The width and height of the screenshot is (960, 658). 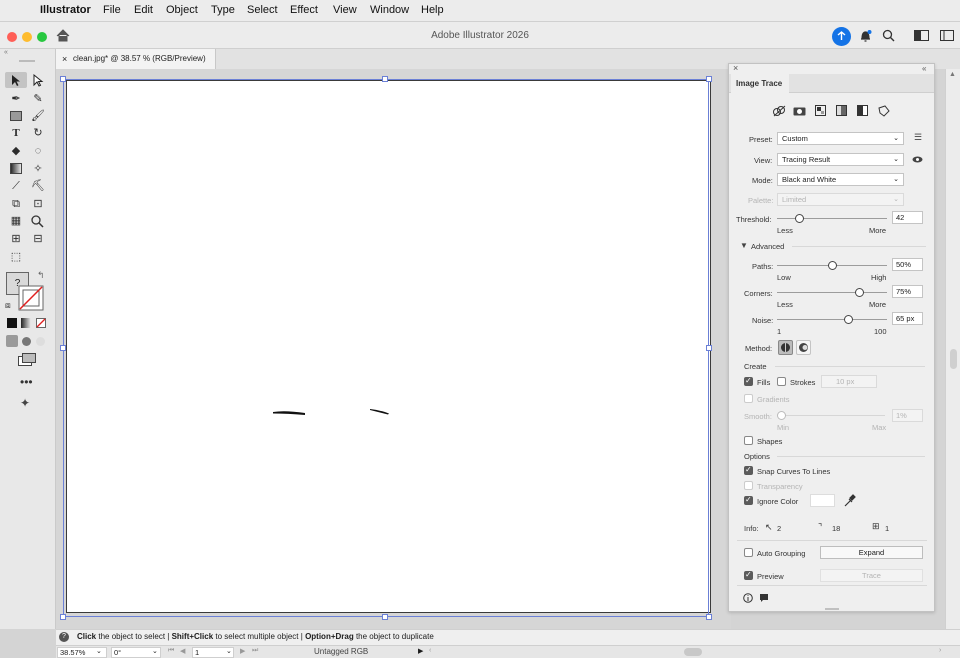 I want to click on menu-edit: Edit, so click(x=143, y=10).